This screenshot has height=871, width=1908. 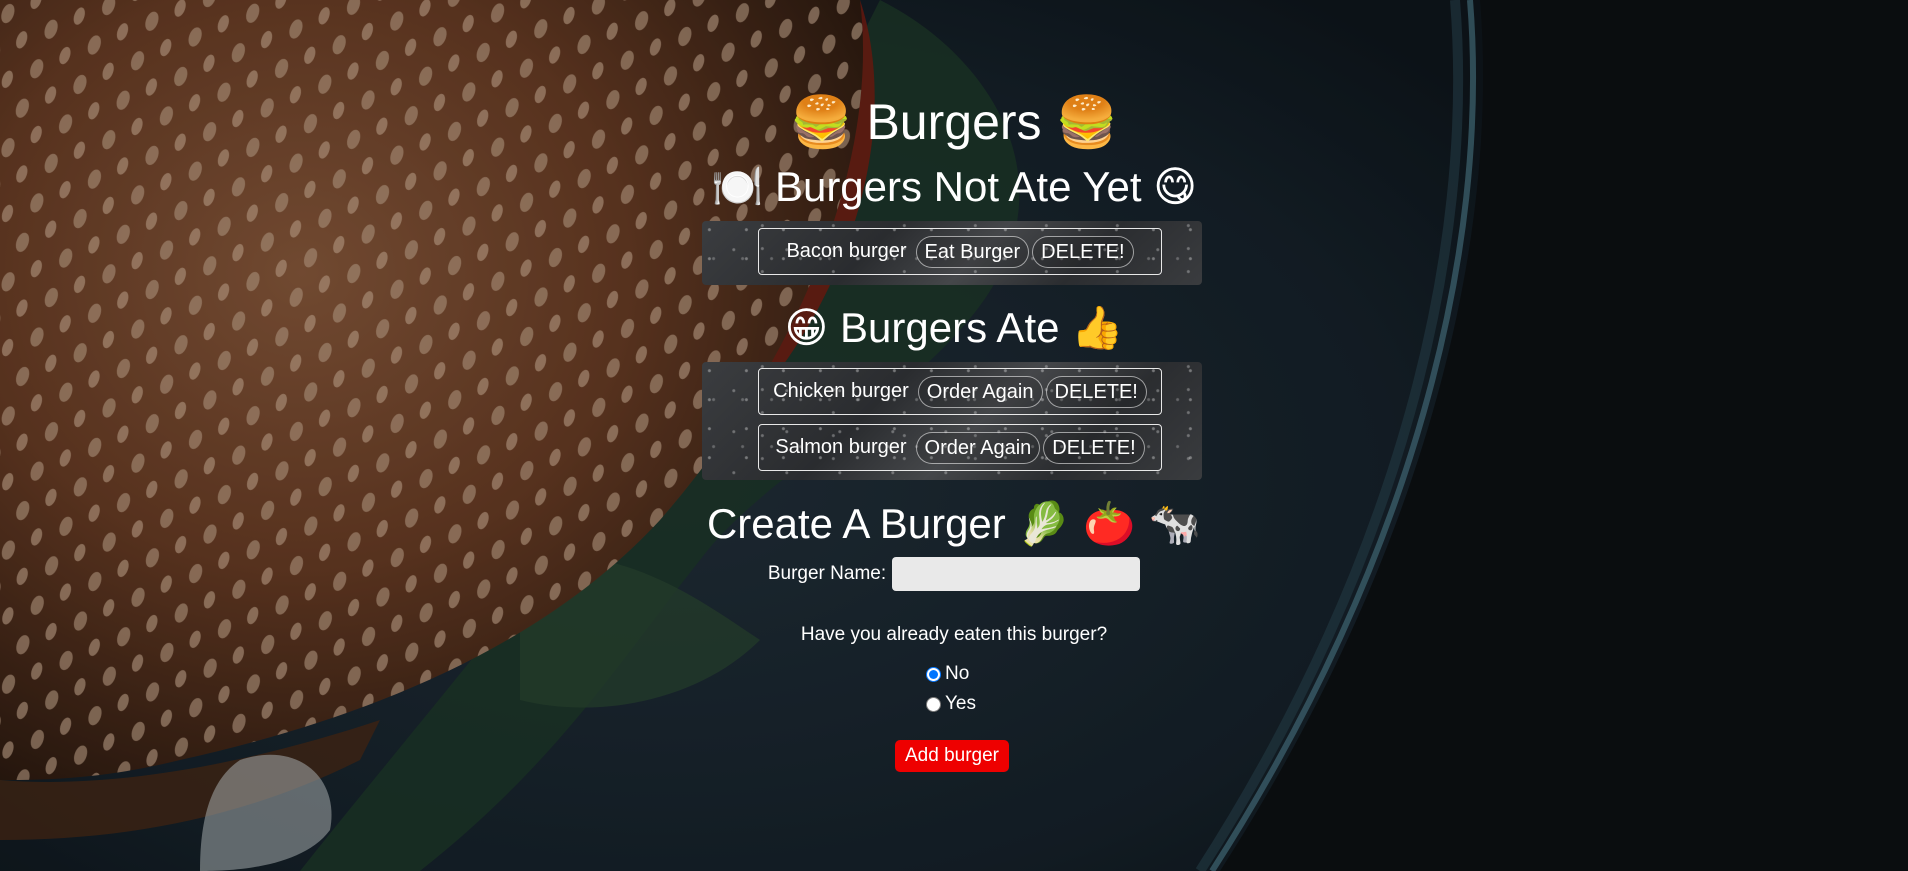 What do you see at coordinates (841, 447) in the screenshot?
I see `burger-name: Salmon burger` at bounding box center [841, 447].